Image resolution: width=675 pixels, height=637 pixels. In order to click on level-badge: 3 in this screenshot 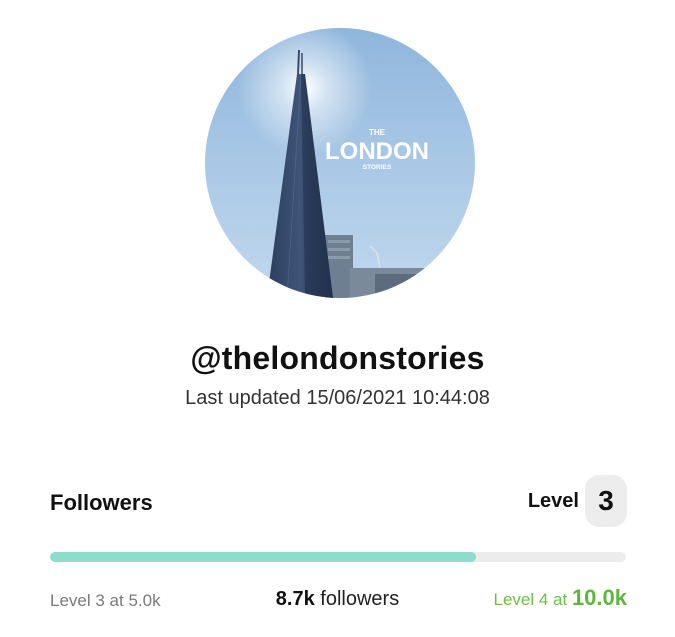, I will do `click(606, 501)`.